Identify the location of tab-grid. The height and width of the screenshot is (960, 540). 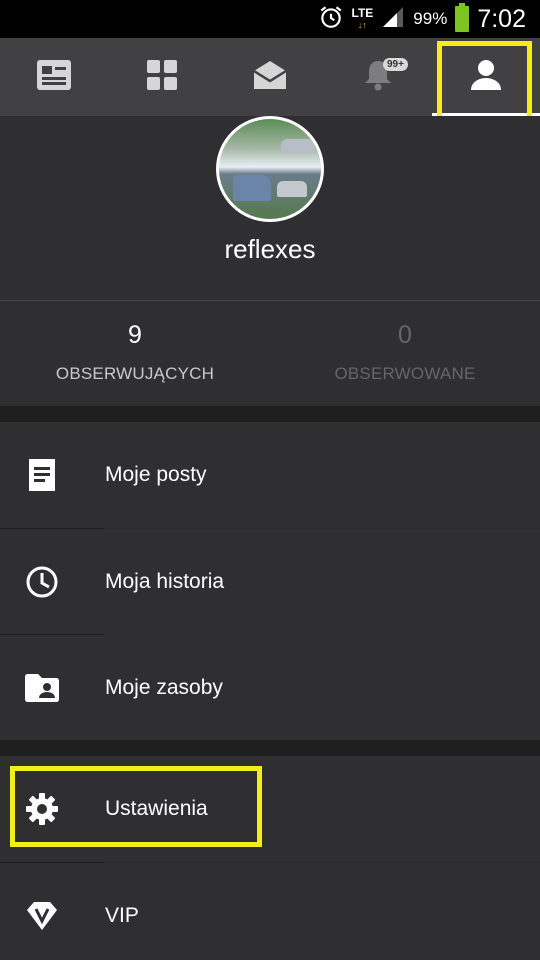
(162, 77).